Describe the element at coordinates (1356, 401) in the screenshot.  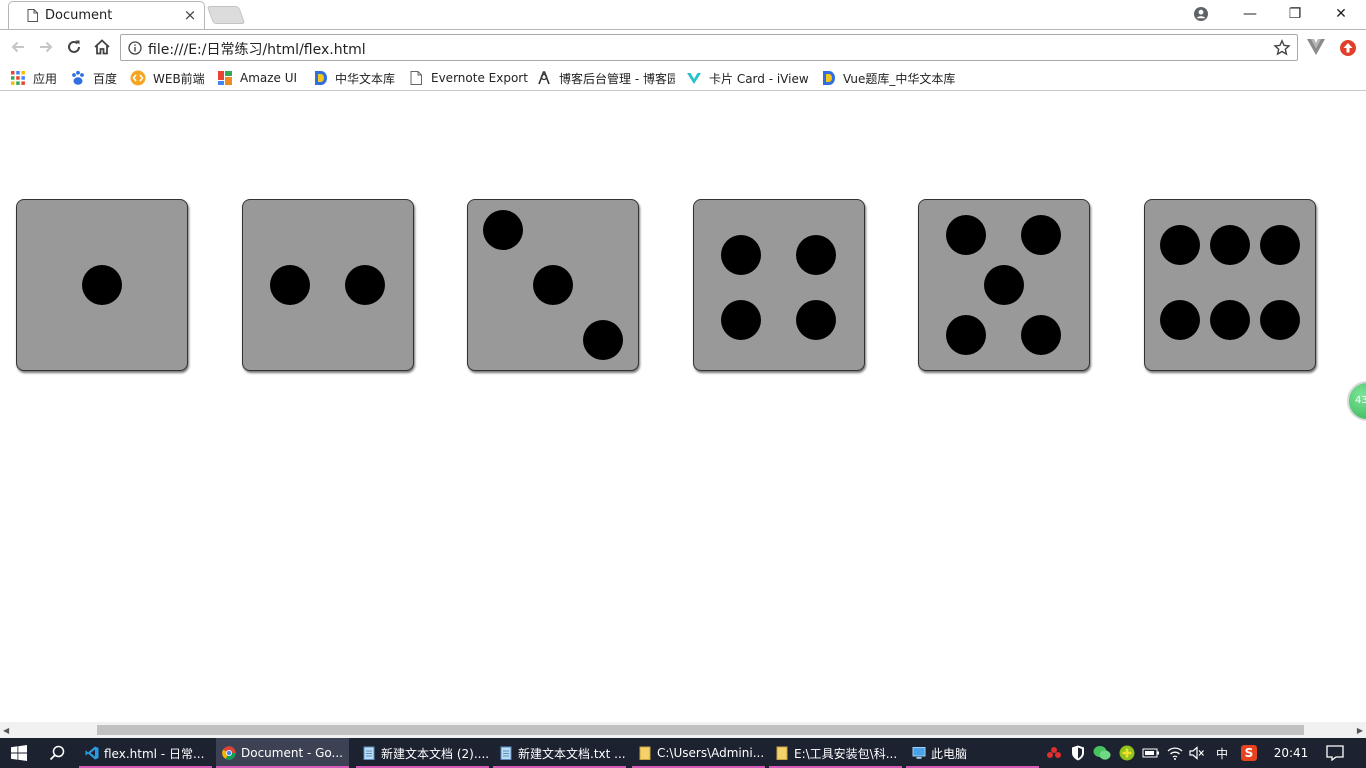
I see `floating-accelerator-ball: 43` at that location.